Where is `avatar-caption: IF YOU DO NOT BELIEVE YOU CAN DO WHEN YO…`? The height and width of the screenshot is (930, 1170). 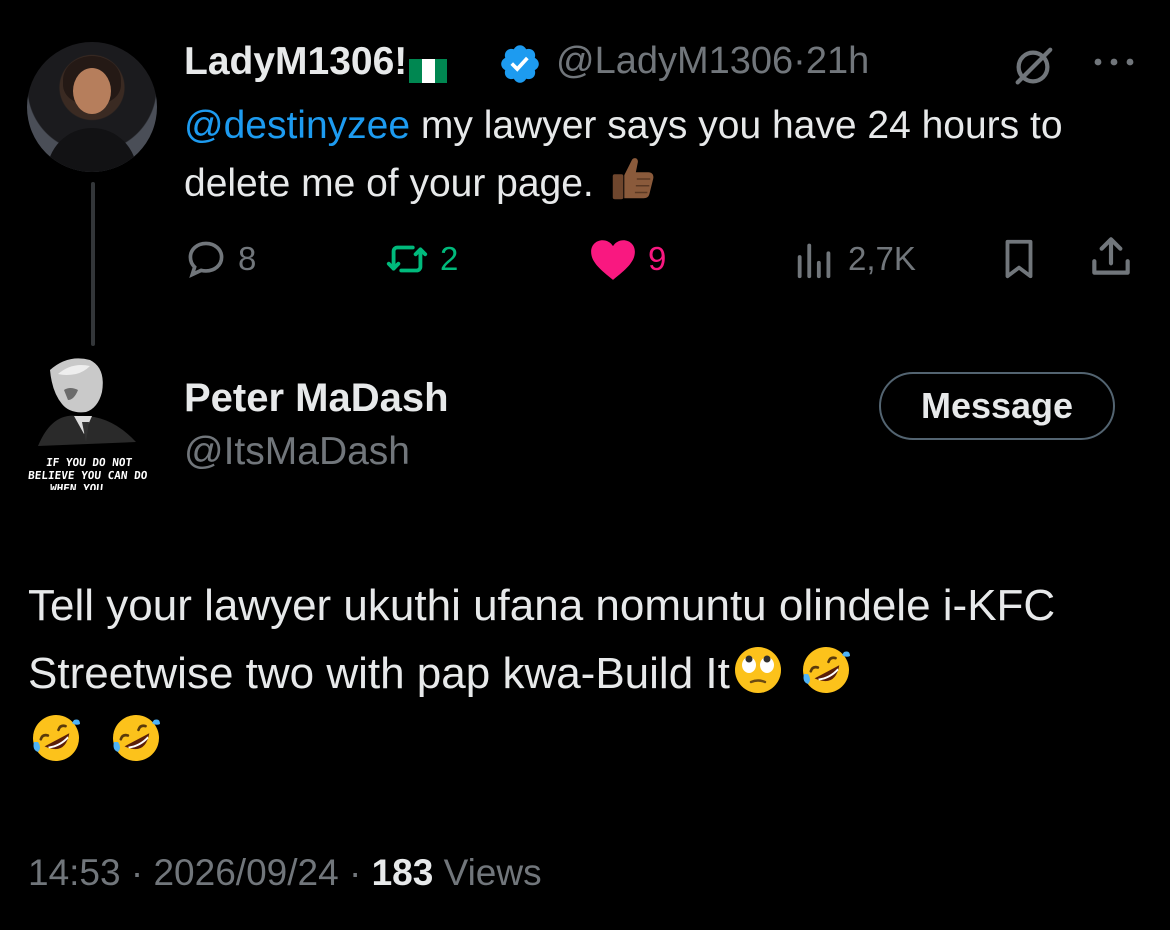
avatar-caption: IF YOU DO NOT BELIEVE YOU CAN DO WHEN YO… is located at coordinates (88, 473).